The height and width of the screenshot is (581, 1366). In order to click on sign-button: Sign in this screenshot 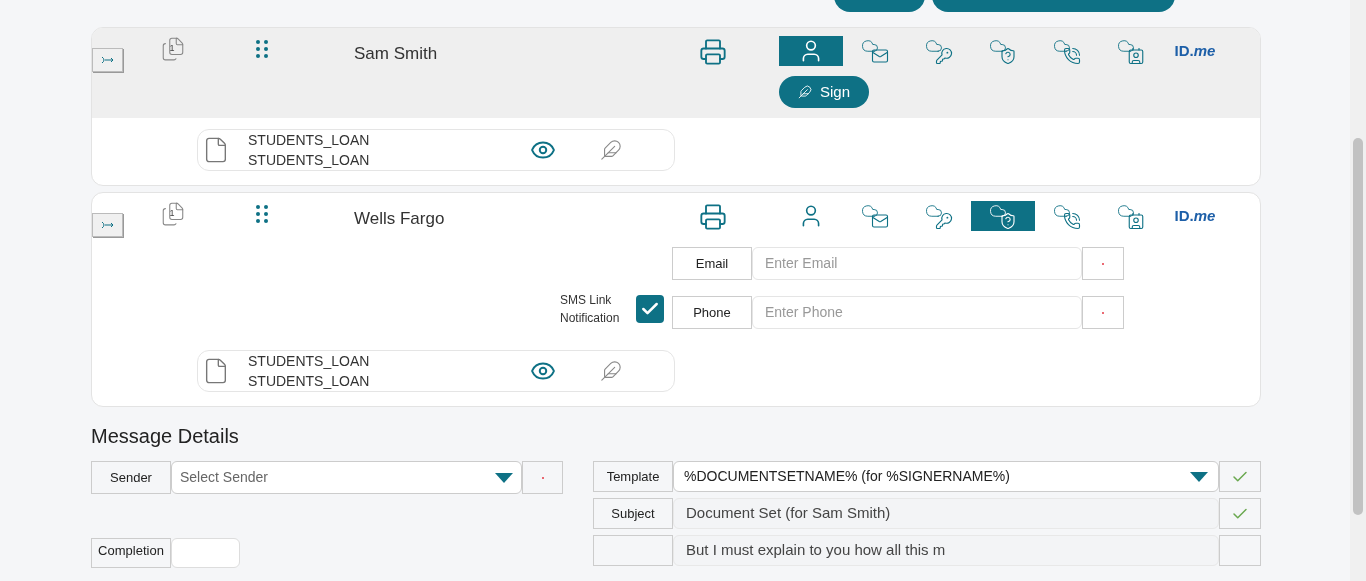, I will do `click(824, 92)`.